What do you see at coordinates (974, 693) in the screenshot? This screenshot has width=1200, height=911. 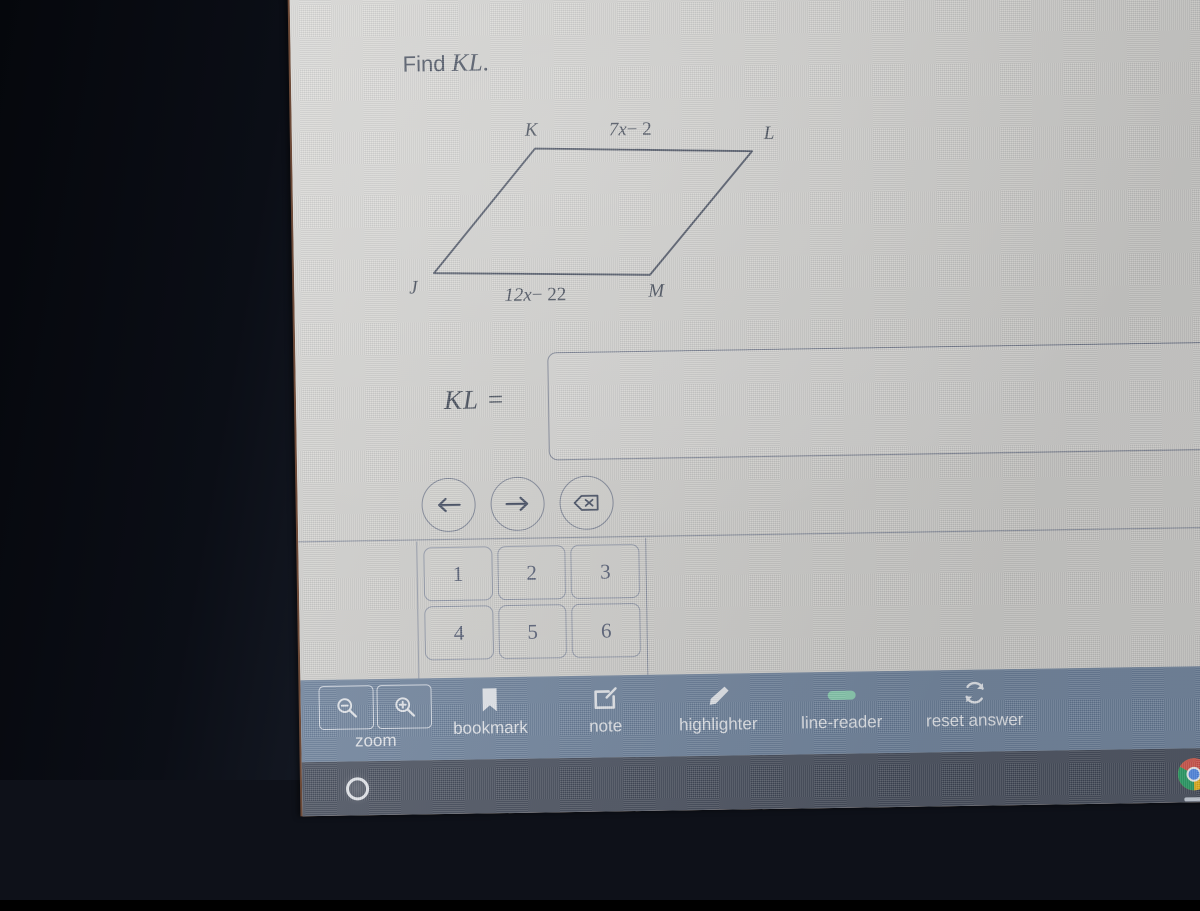 I see `refresh-icon` at bounding box center [974, 693].